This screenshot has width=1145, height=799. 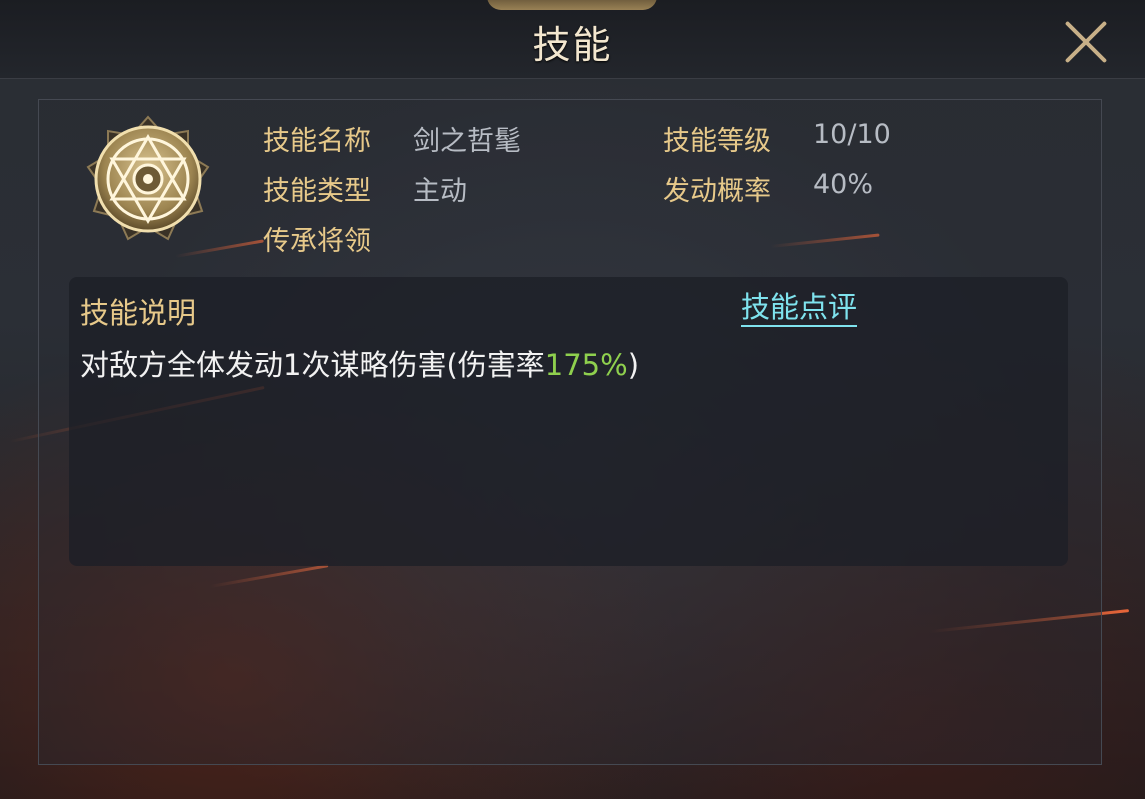 I want to click on damage-rate-value: 175%, so click(x=586, y=365).